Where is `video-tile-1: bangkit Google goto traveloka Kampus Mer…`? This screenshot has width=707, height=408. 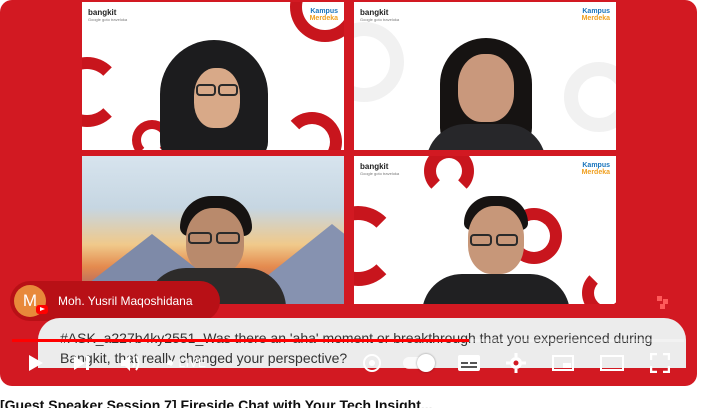 video-tile-1: bangkit Google goto traveloka Kampus Mer… is located at coordinates (213, 76).